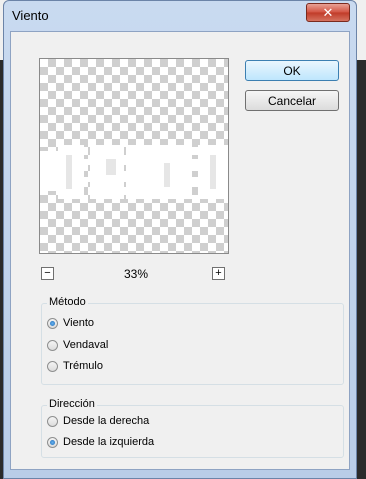 Image resolution: width=366 pixels, height=479 pixels. I want to click on preview-image, so click(134, 172).